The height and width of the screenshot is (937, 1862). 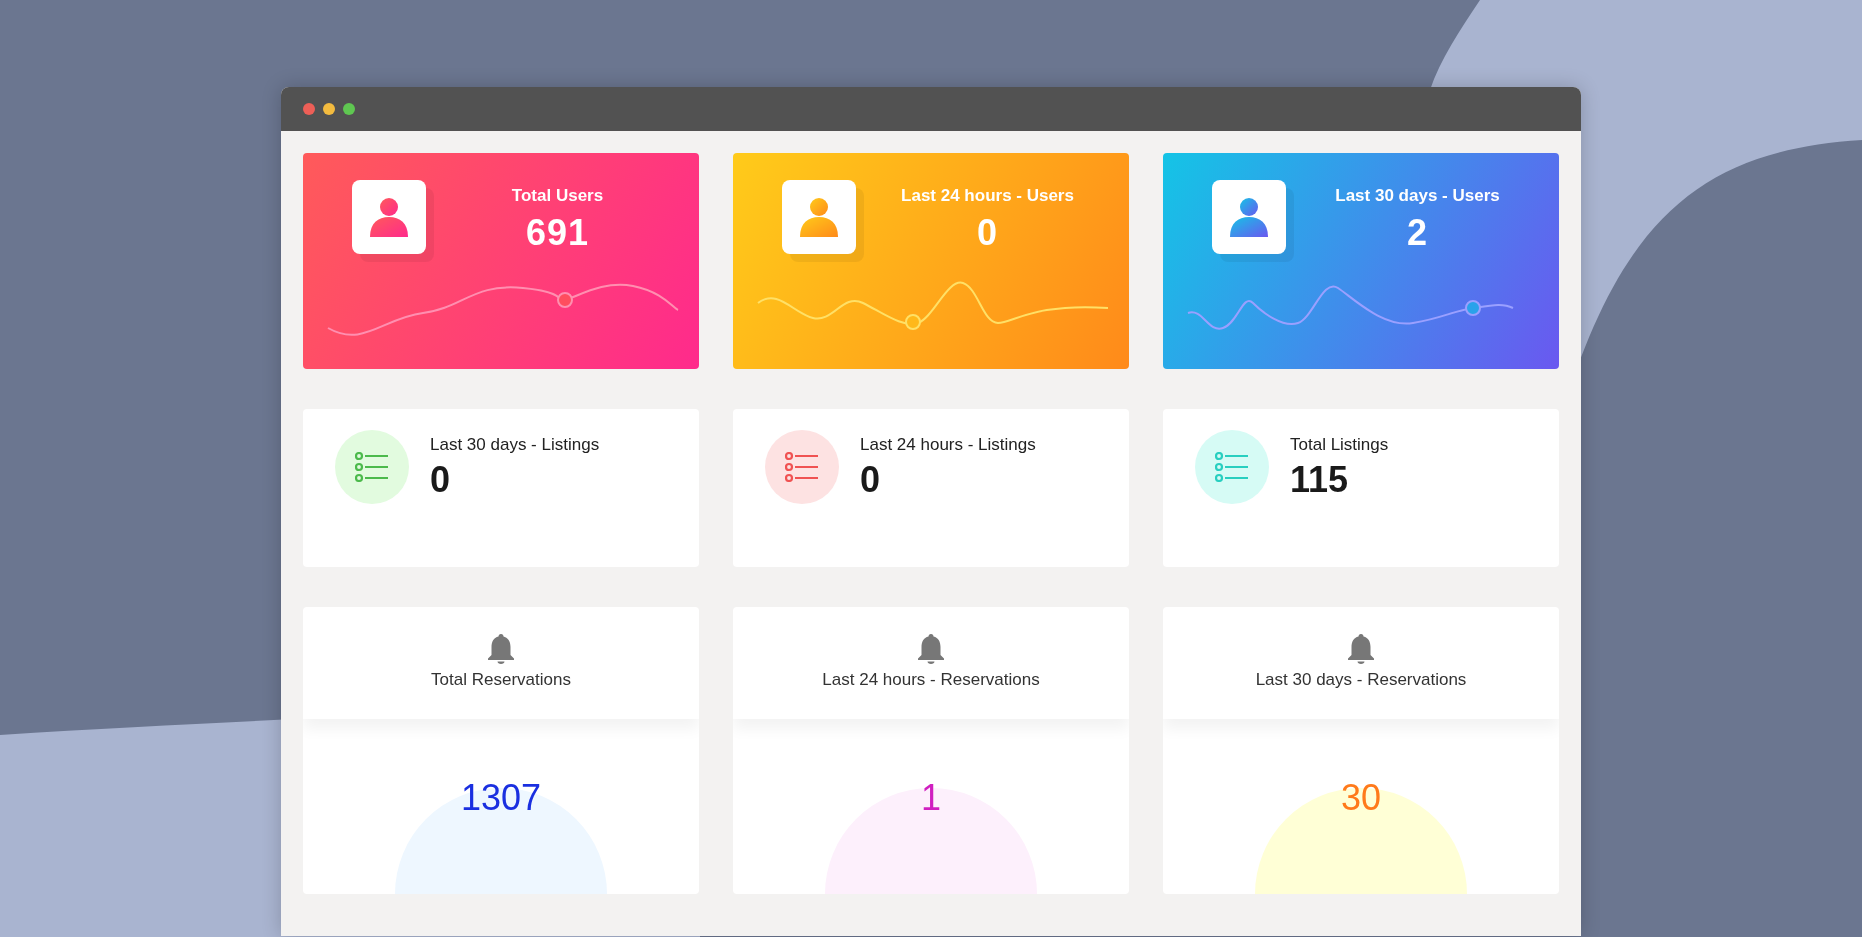 What do you see at coordinates (948, 445) in the screenshot?
I see `stat-label: Last 24 hours - Listings` at bounding box center [948, 445].